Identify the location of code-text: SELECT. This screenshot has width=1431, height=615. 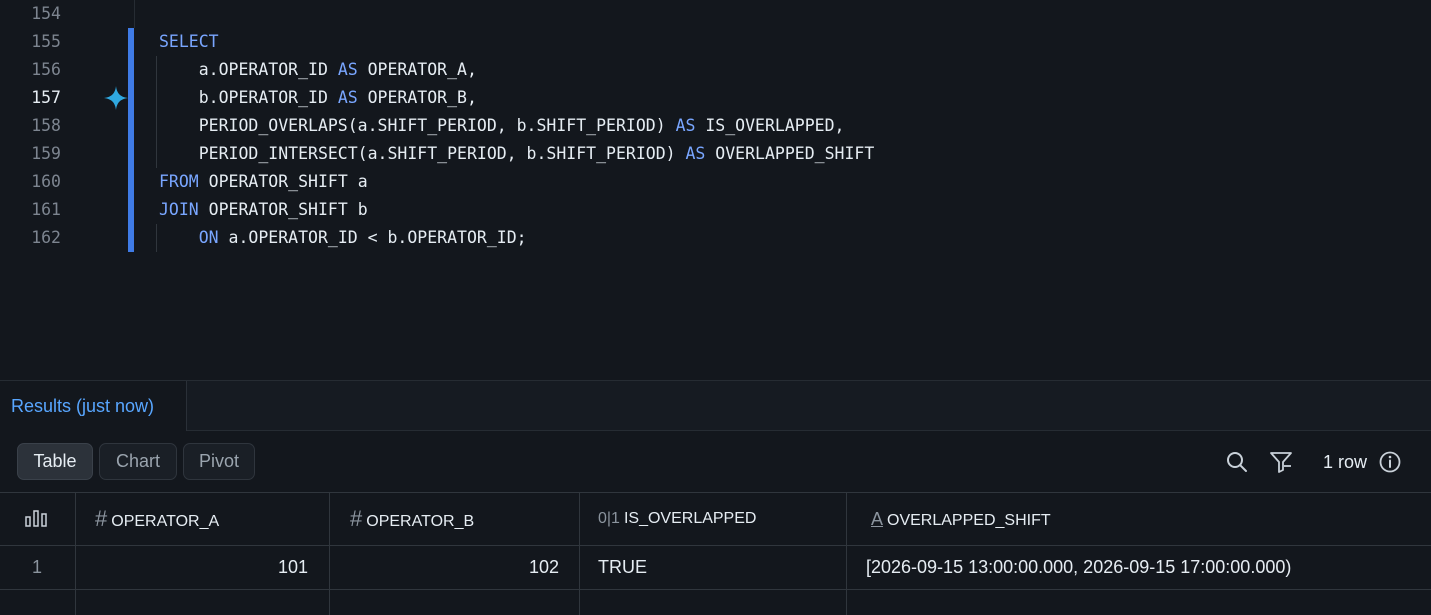
(189, 42).